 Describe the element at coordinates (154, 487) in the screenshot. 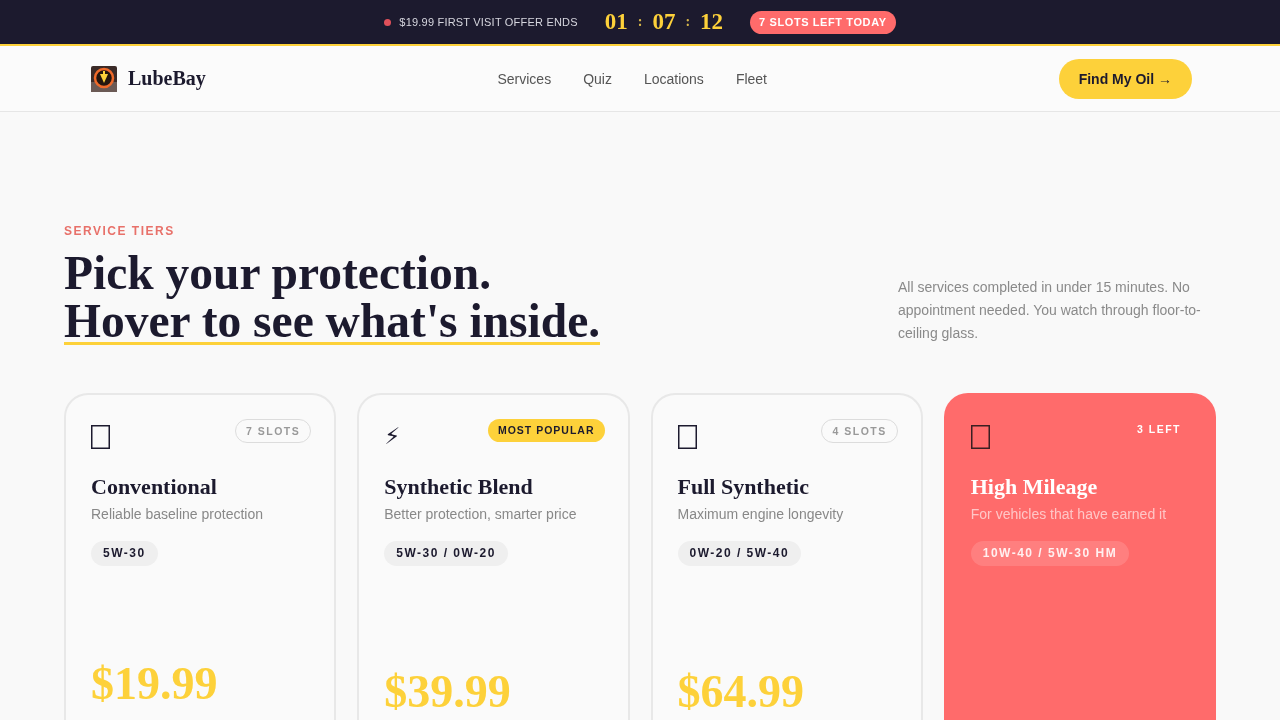

I see `tier-name: Conventional` at that location.